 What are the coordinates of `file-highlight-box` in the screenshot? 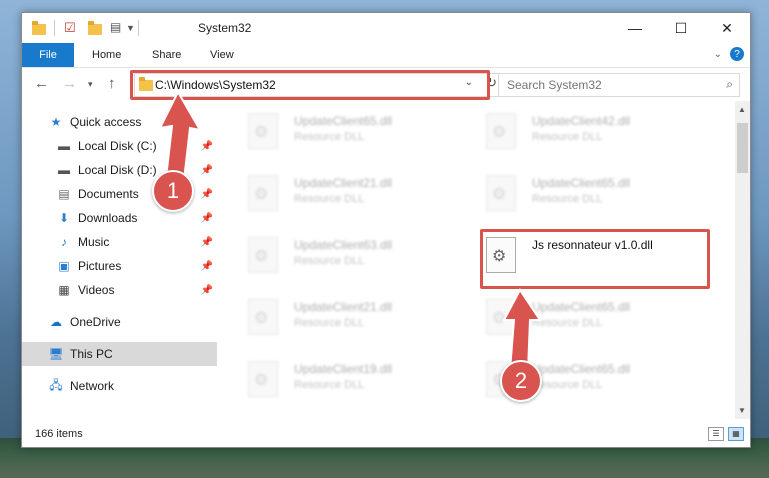 It's located at (595, 259).